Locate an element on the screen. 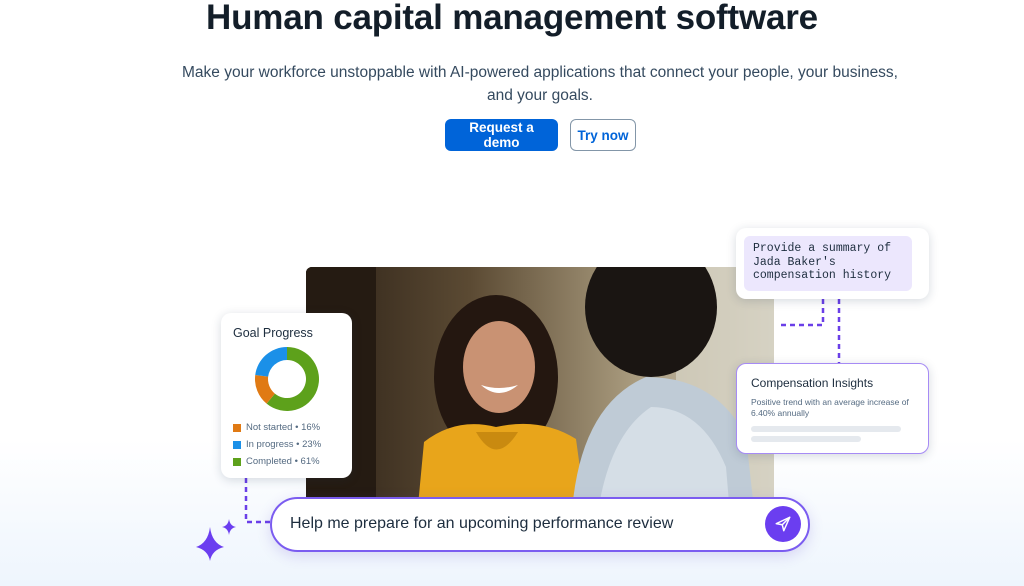 Image resolution: width=1024 pixels, height=586 pixels. insights-title: Compensation Insights is located at coordinates (812, 383).